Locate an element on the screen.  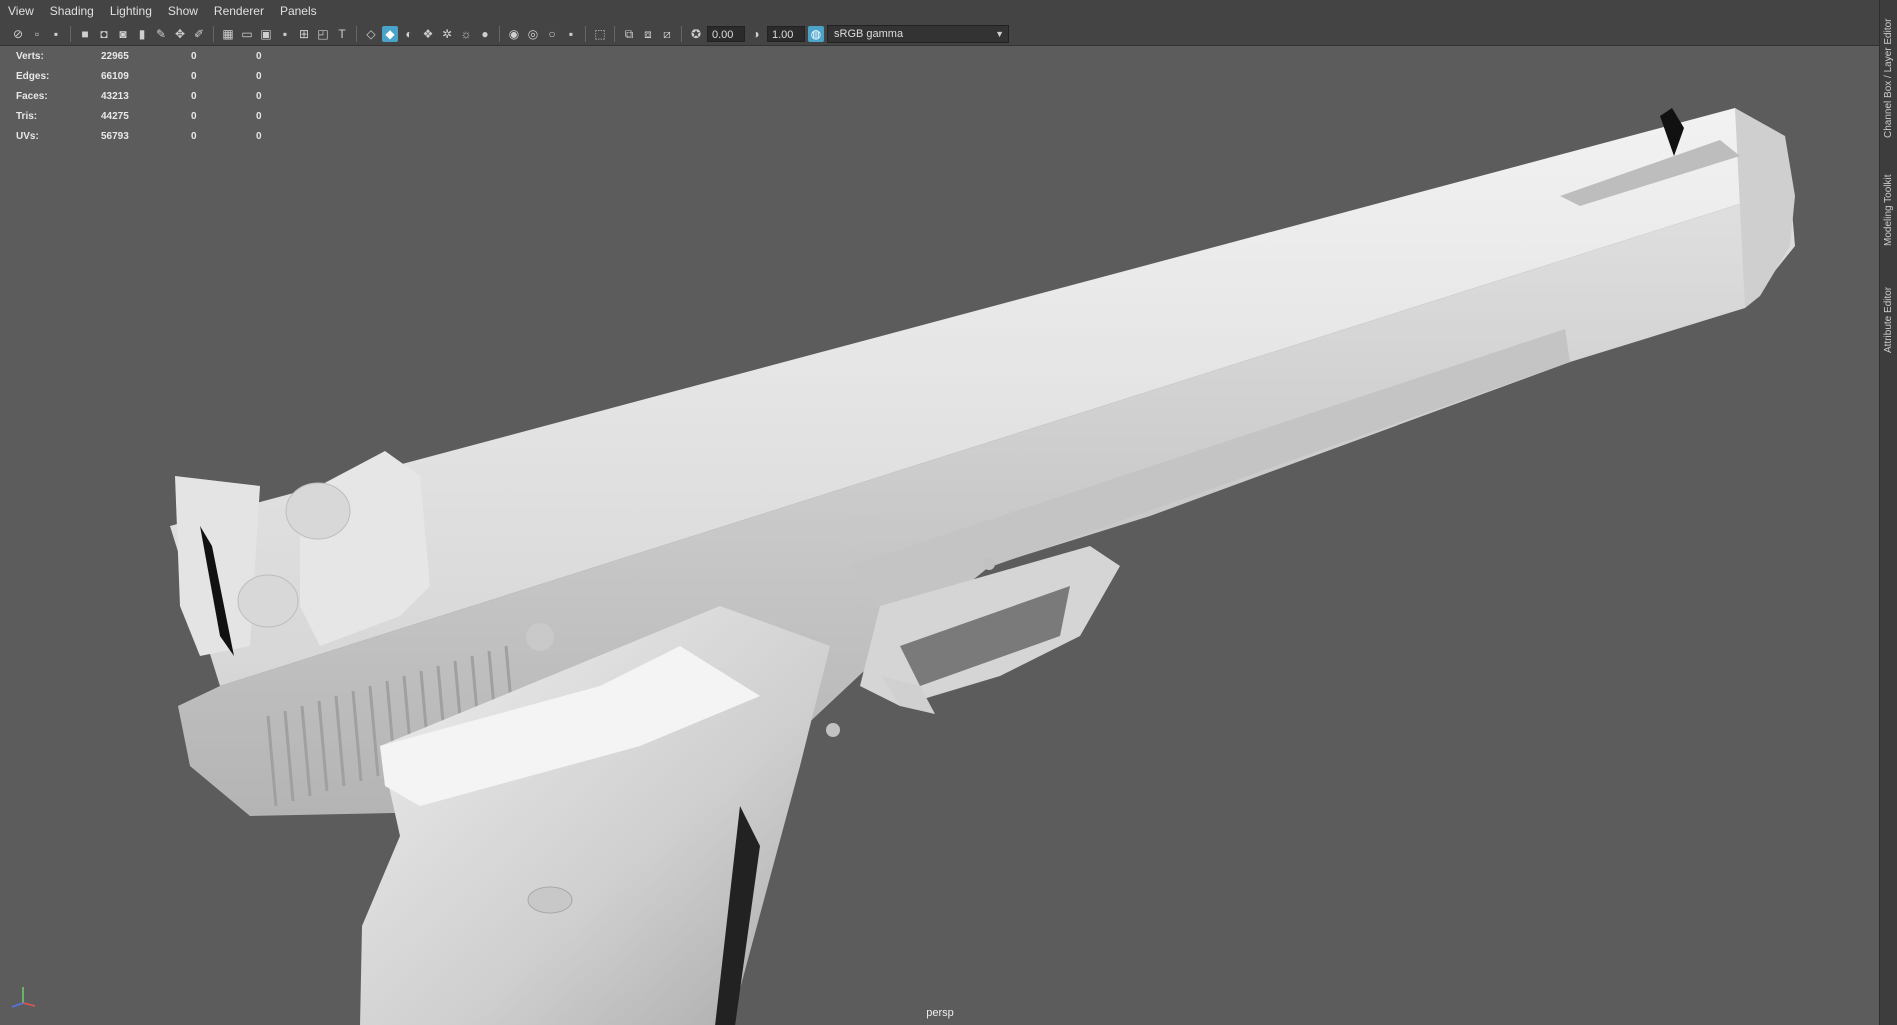
hud-row-faces: Faces: 43213 0 0 is located at coordinates (156, 96).